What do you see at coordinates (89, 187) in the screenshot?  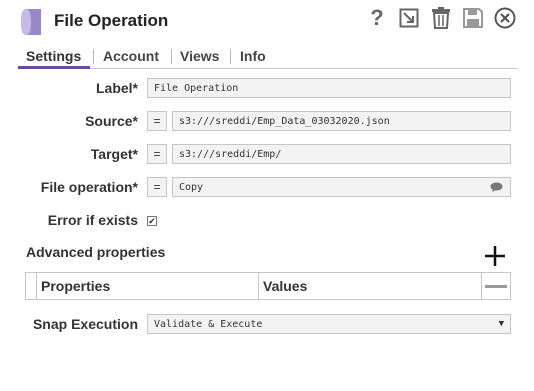 I see `file-operation-field-label: File operation*` at bounding box center [89, 187].